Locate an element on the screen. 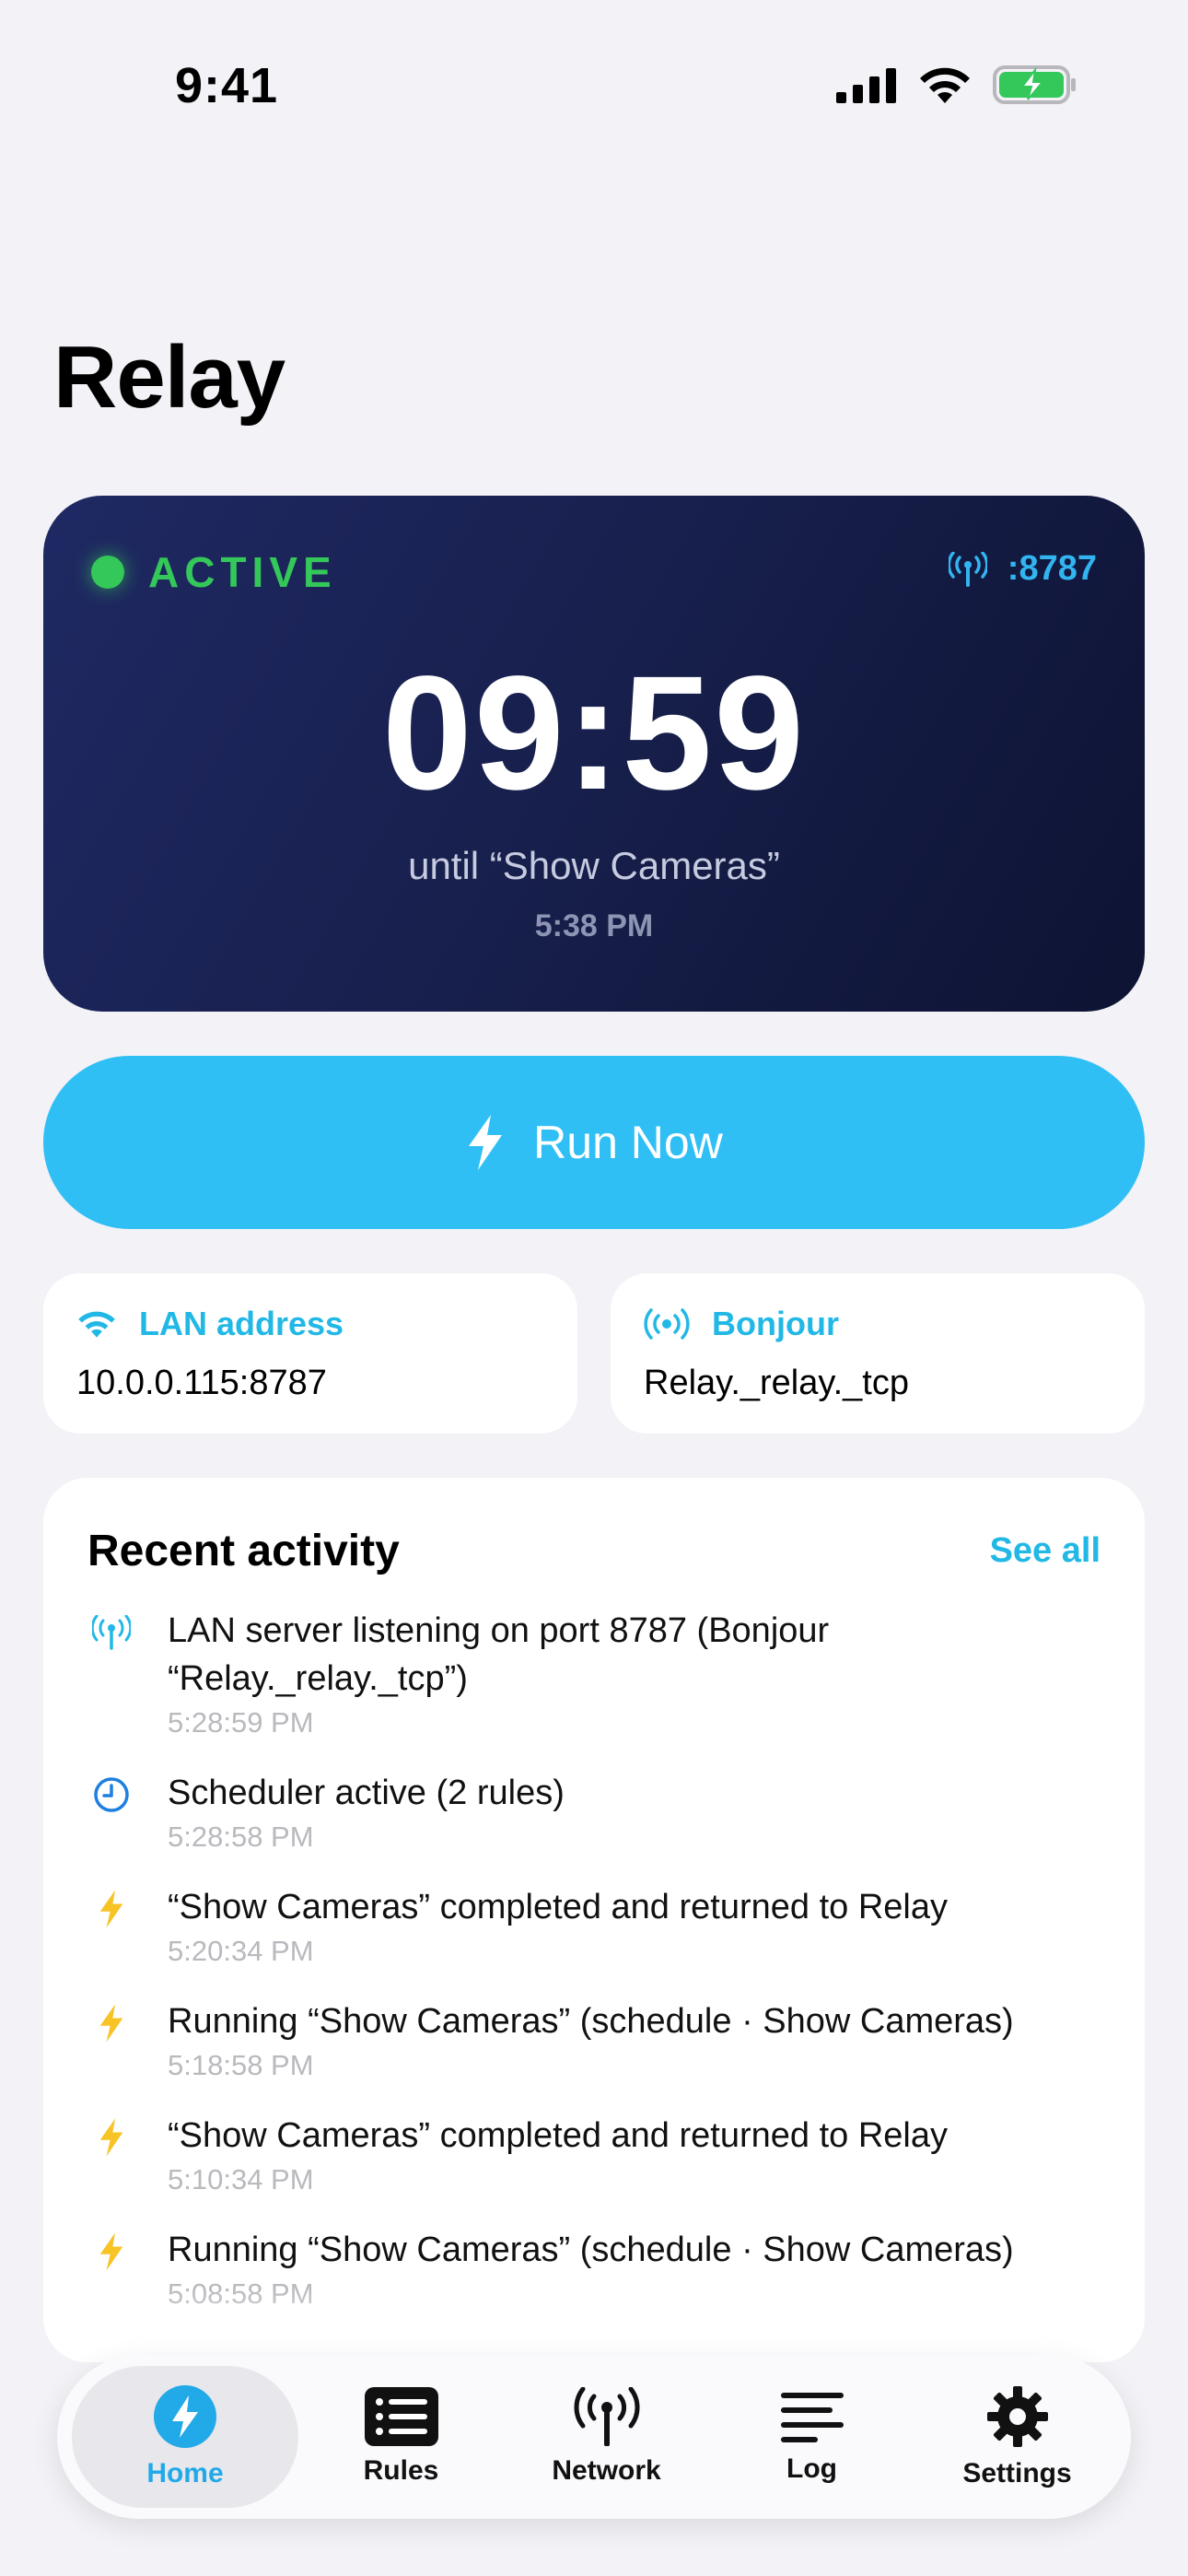 This screenshot has width=1188, height=2576. tab-home: Home is located at coordinates (185, 2437).